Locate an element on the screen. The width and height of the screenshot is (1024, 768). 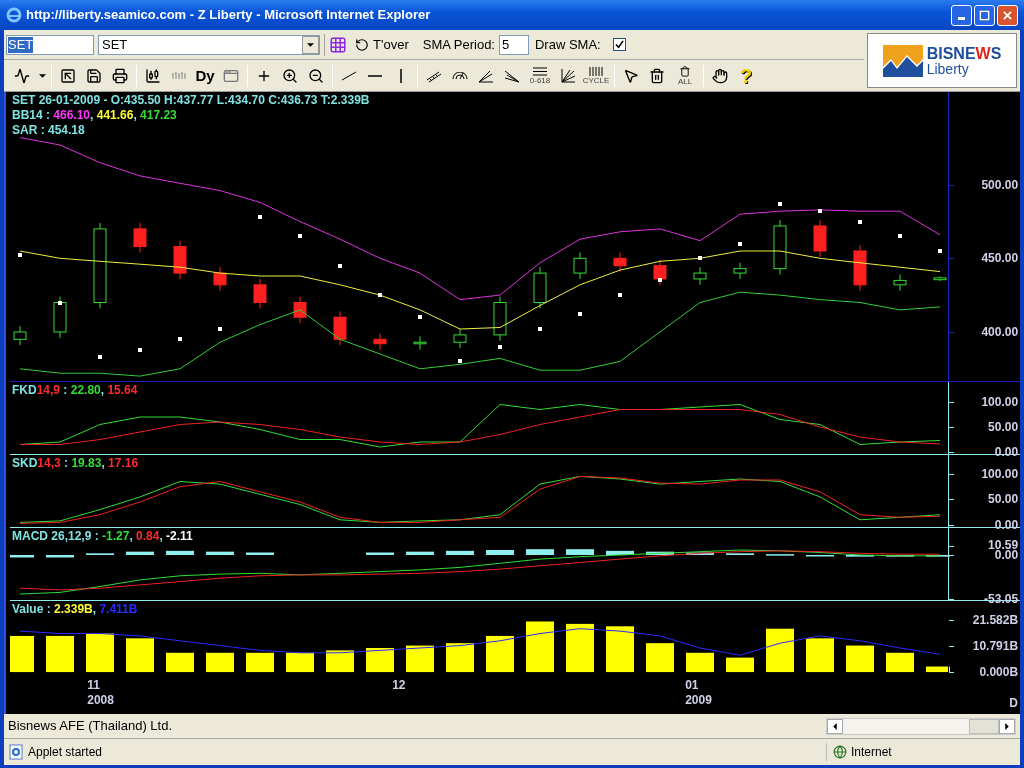
legend-text: Value : is located at coordinates (32, 609).